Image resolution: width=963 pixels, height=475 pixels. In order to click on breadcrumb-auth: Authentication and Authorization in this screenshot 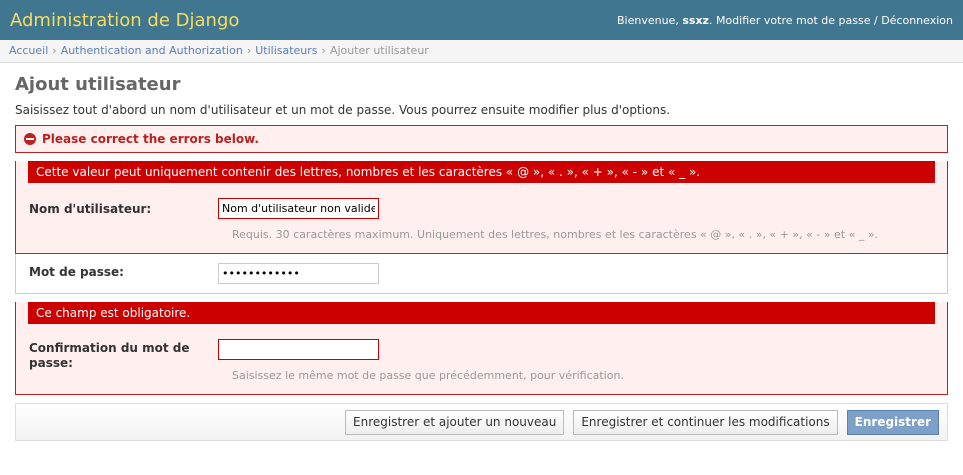, I will do `click(152, 50)`.